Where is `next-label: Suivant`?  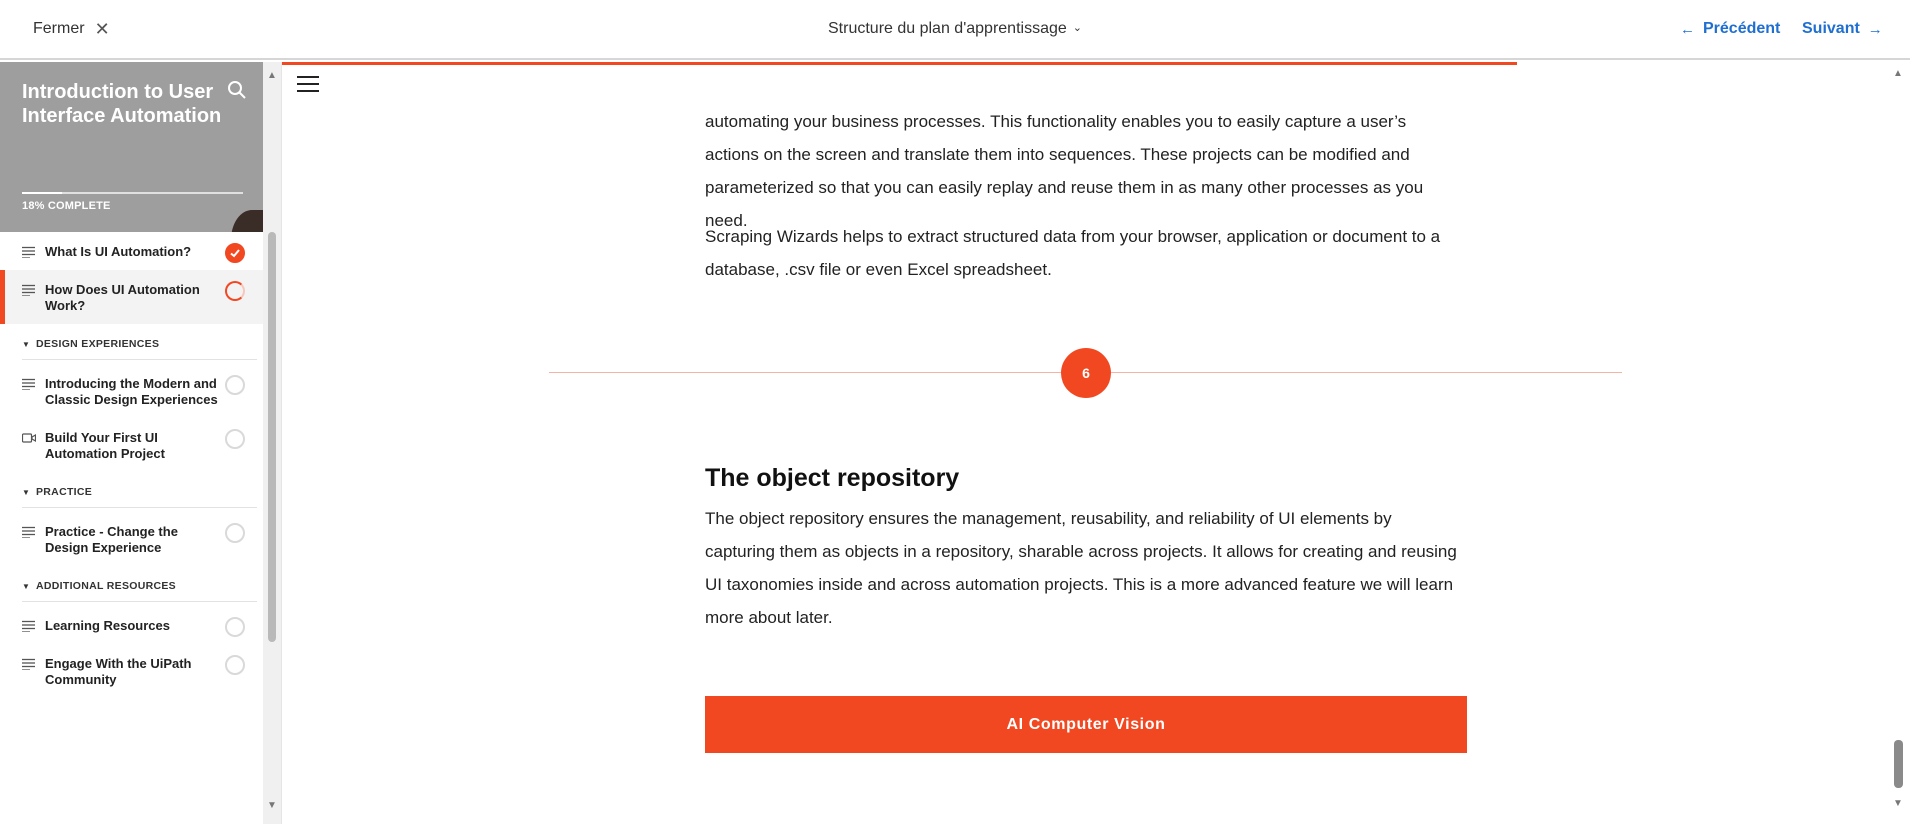 next-label: Suivant is located at coordinates (1831, 28).